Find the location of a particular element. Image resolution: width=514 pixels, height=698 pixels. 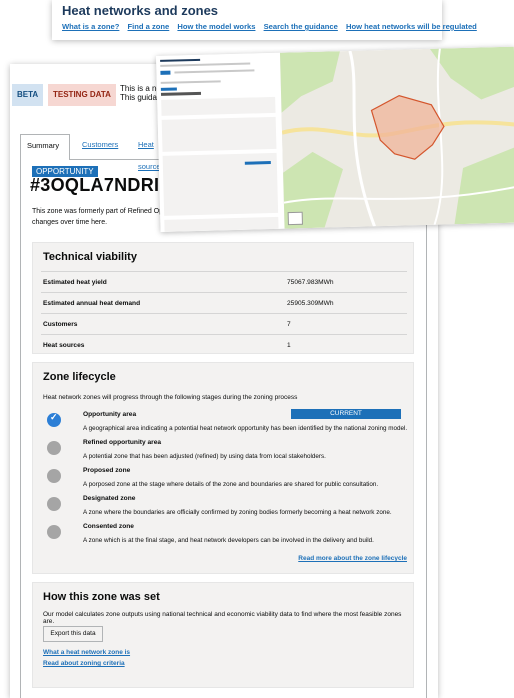

nav-link-find-zone: Find a zone is located at coordinates (149, 26).